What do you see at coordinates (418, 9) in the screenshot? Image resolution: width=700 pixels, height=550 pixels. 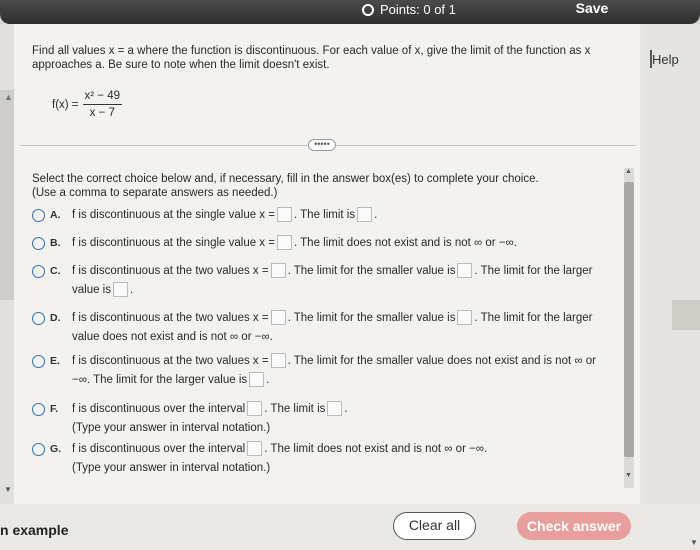 I see `points-label: Points: 0 of 1` at bounding box center [418, 9].